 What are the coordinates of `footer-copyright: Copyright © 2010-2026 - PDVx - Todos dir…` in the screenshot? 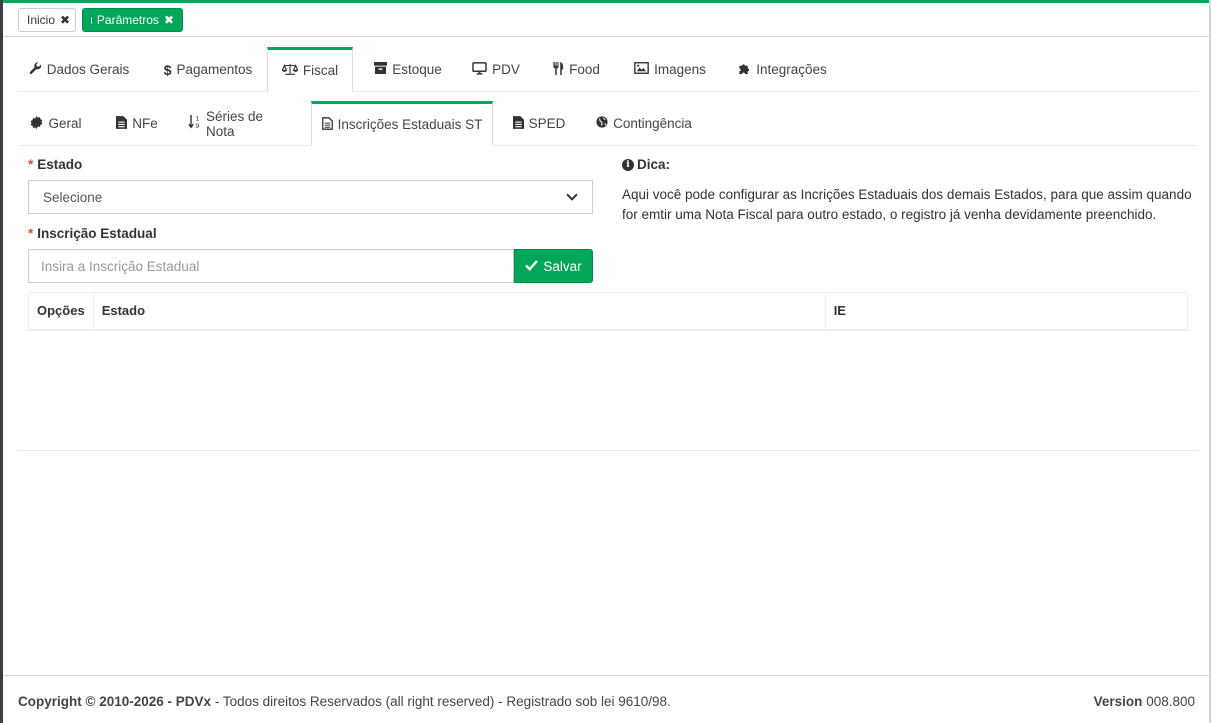 It's located at (344, 701).